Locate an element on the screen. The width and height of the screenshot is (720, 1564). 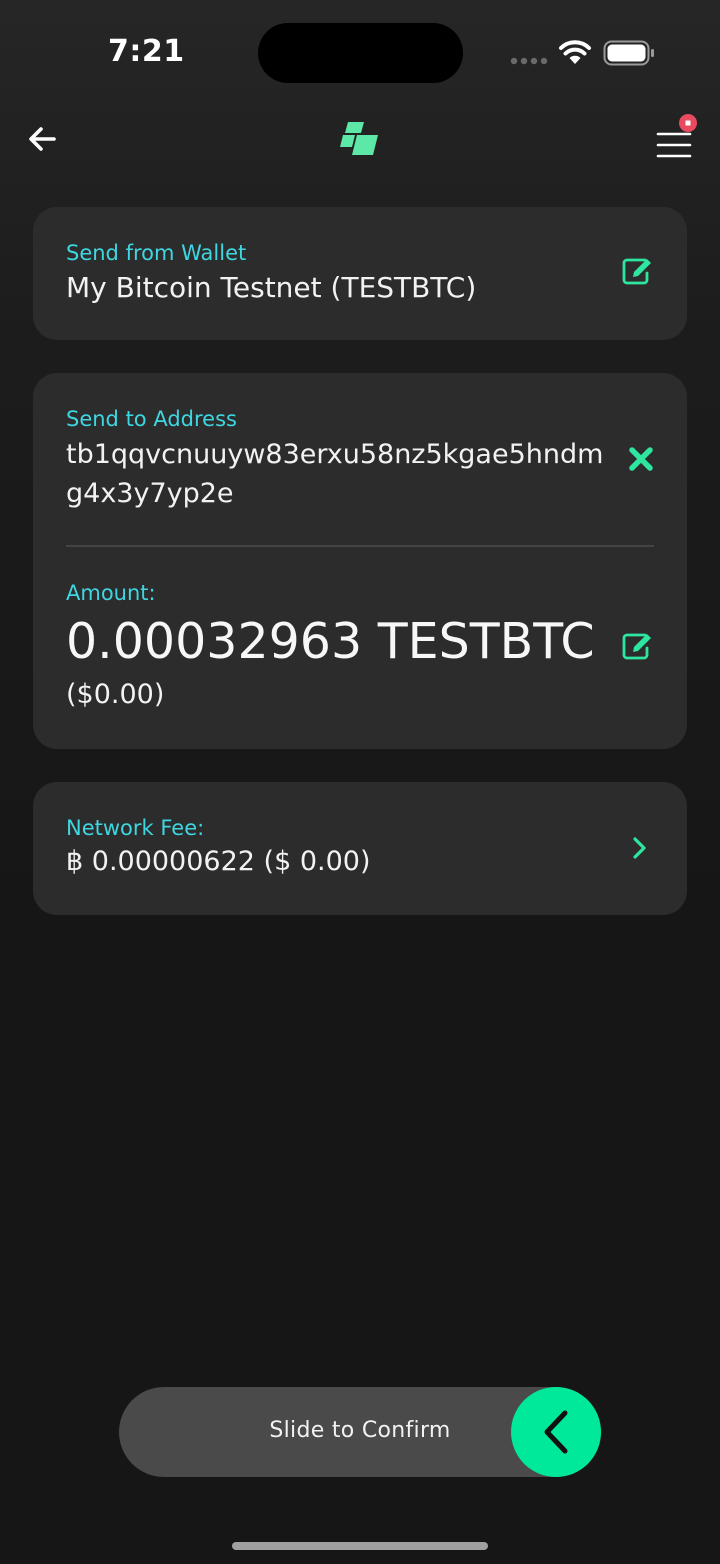
battery-icon is located at coordinates (628, 53).